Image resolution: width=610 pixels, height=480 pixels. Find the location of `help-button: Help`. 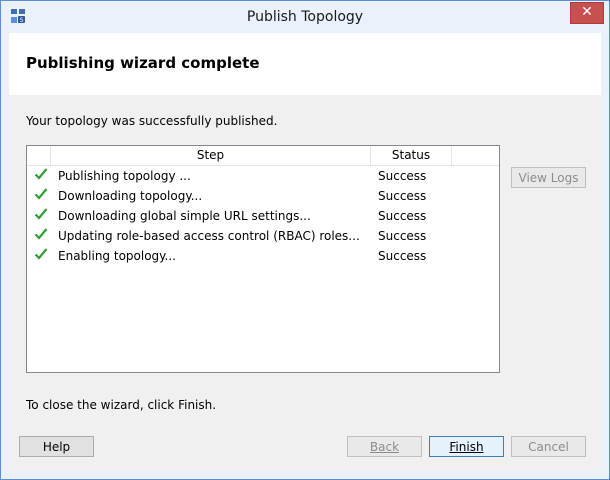

help-button: Help is located at coordinates (56, 446).